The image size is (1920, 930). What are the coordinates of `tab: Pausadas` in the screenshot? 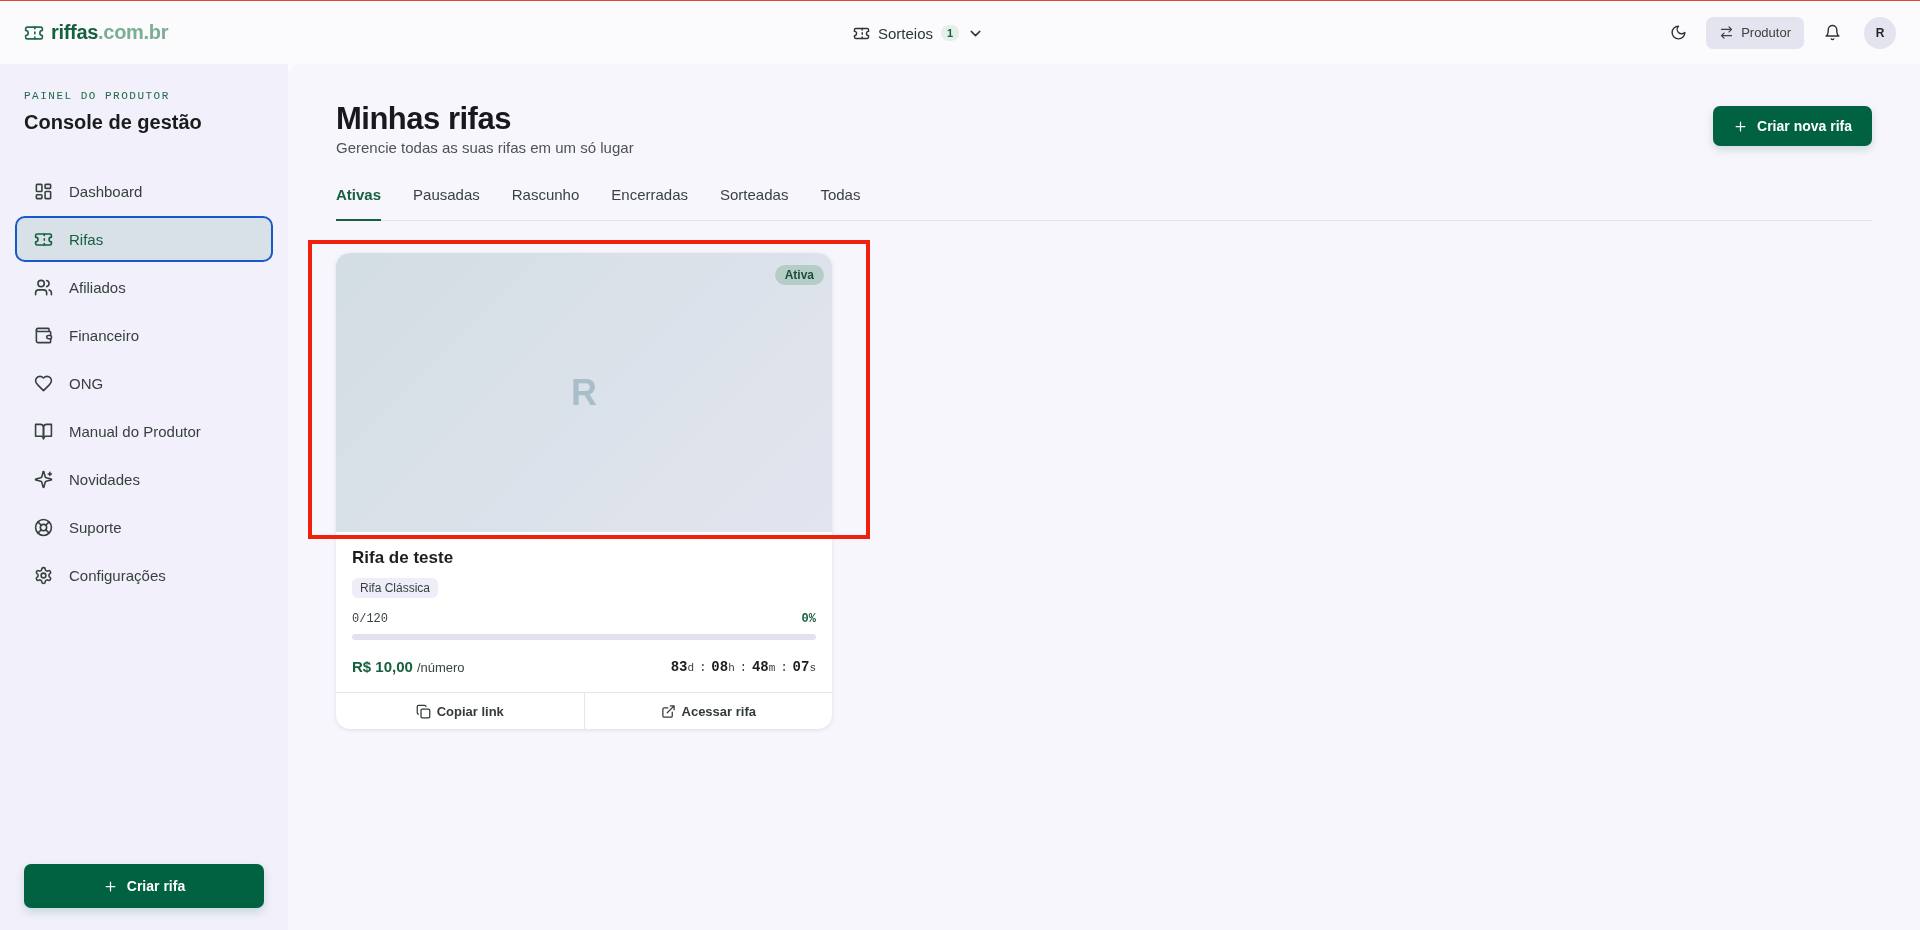 It's located at (446, 203).